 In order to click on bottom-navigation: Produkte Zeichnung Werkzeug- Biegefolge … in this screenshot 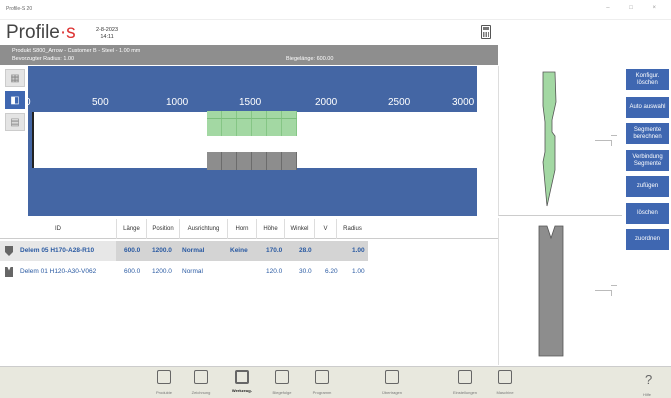, I will do `click(335, 382)`.